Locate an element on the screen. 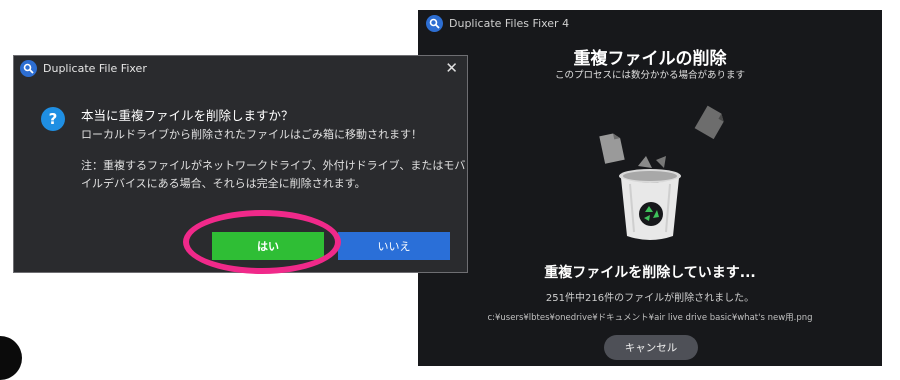  recycle-icon is located at coordinates (651, 214).